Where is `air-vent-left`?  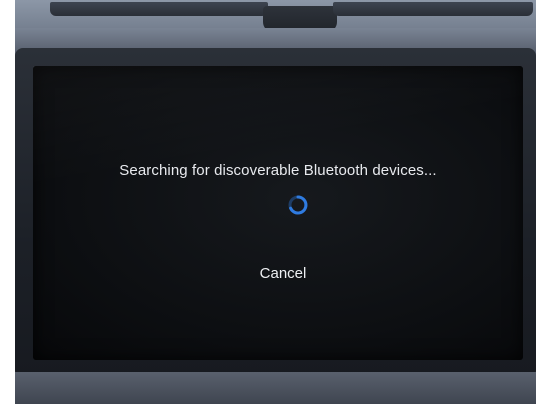 air-vent-left is located at coordinates (159, 9).